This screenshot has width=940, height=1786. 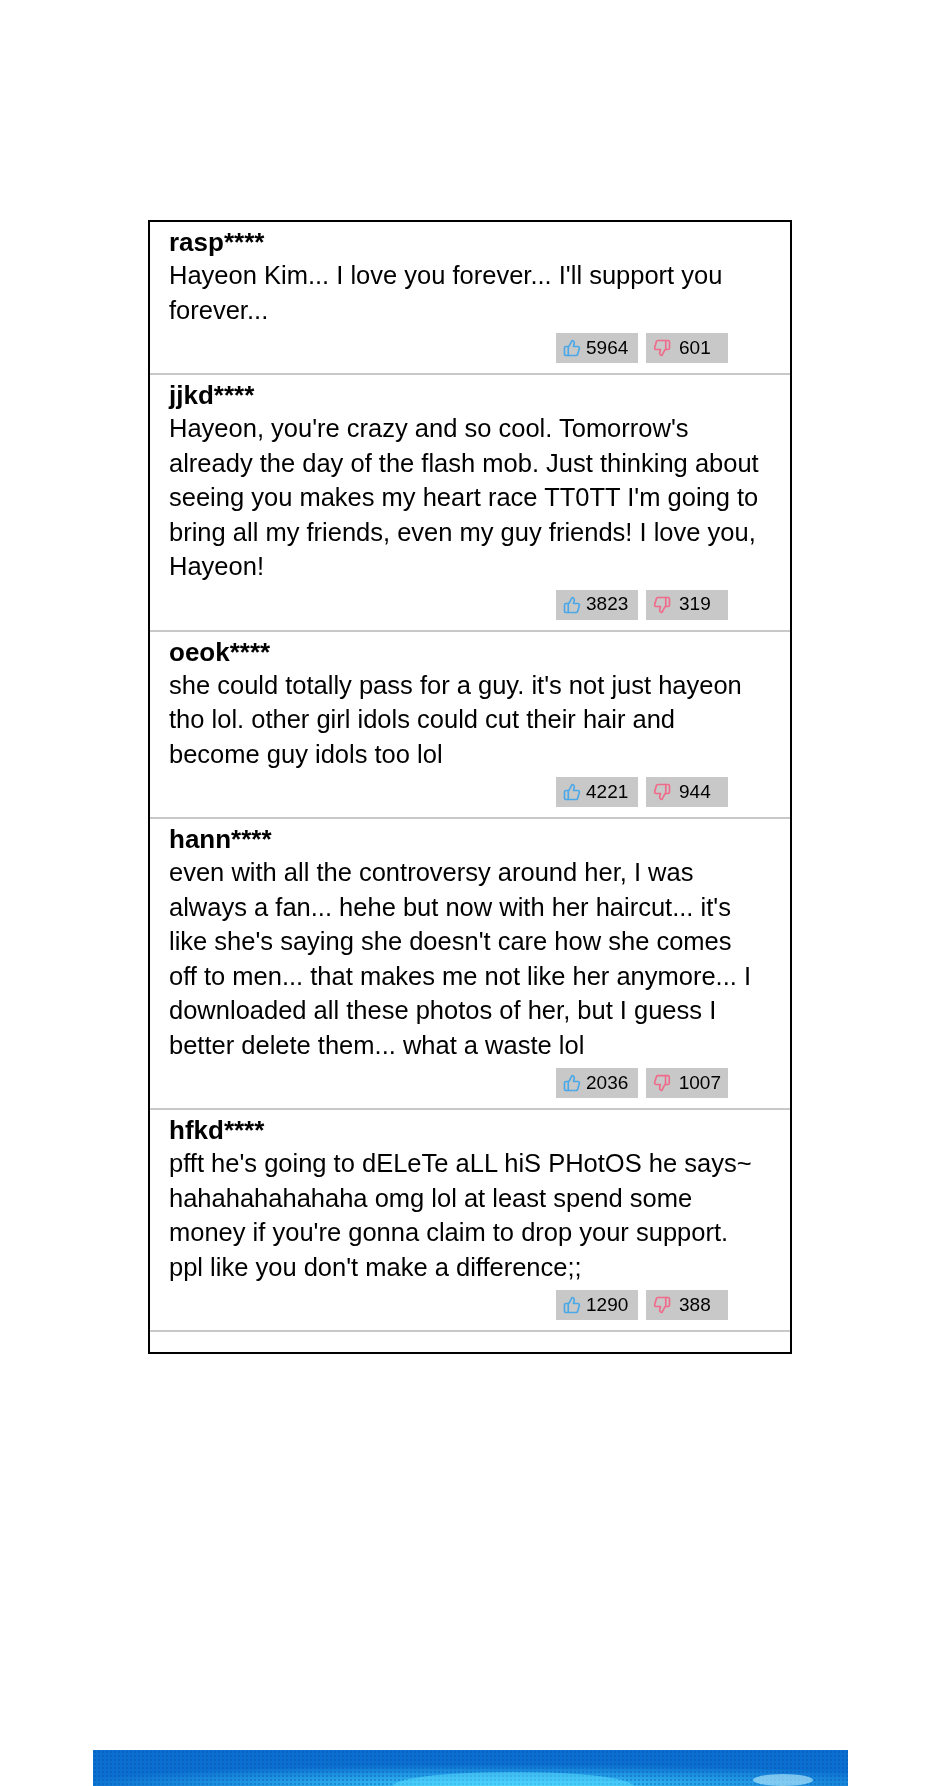 I want to click on like-button: 1290, so click(x=597, y=1305).